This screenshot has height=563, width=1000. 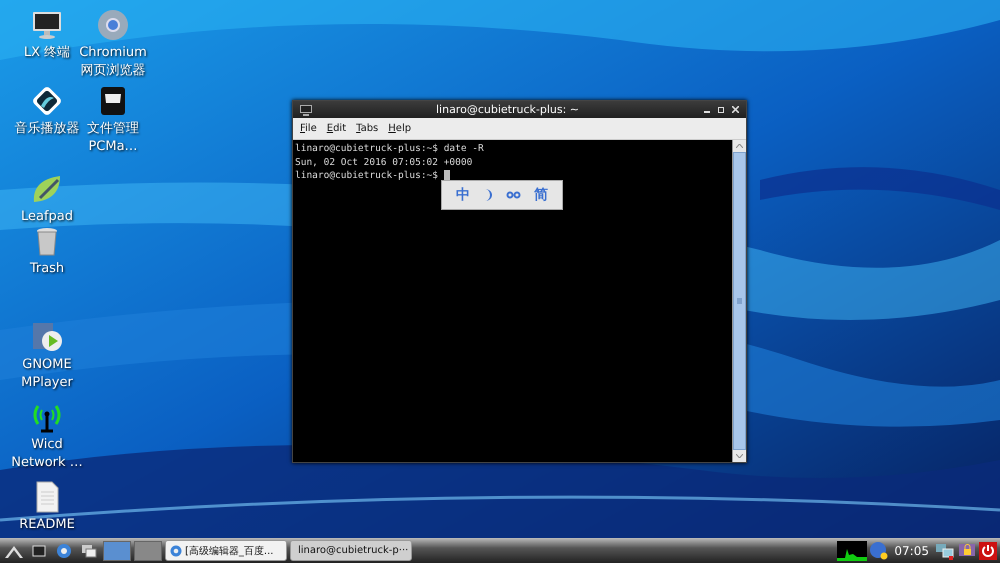 I want to click on menu-item: Help, so click(x=400, y=128).